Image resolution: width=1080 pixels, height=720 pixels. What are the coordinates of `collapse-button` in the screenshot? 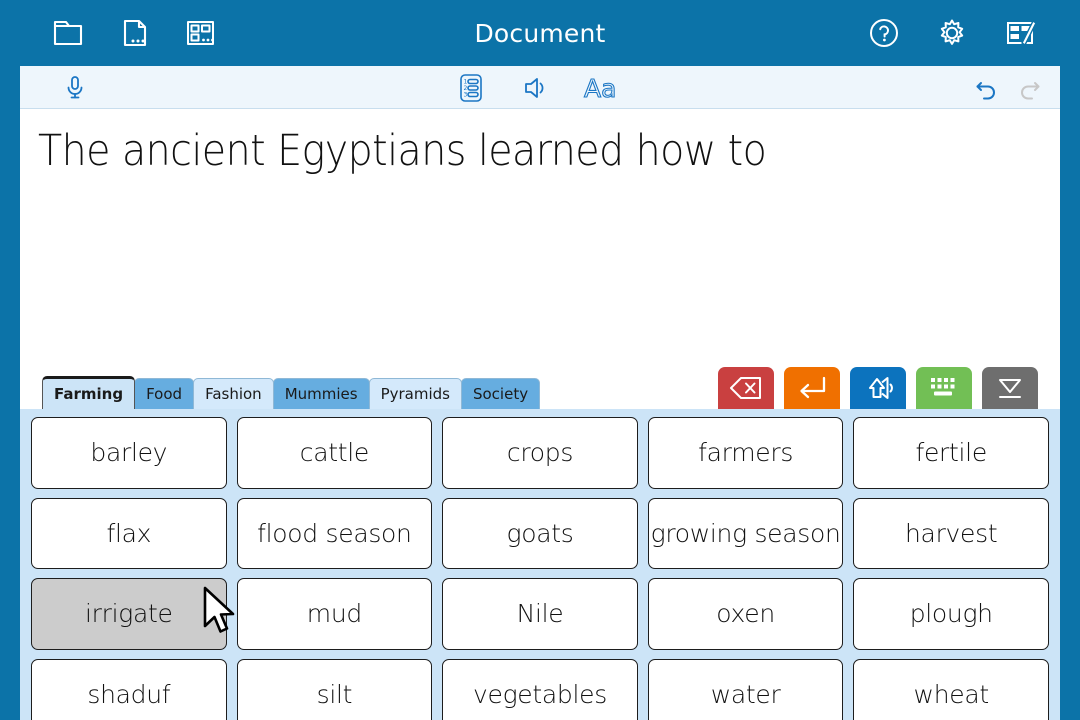 It's located at (1010, 388).